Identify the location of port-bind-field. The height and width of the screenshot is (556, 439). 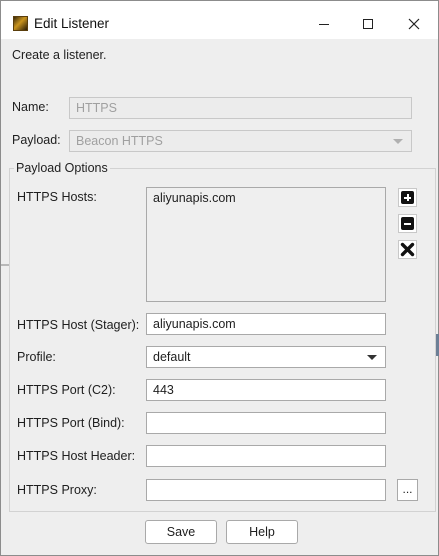
(266, 423).